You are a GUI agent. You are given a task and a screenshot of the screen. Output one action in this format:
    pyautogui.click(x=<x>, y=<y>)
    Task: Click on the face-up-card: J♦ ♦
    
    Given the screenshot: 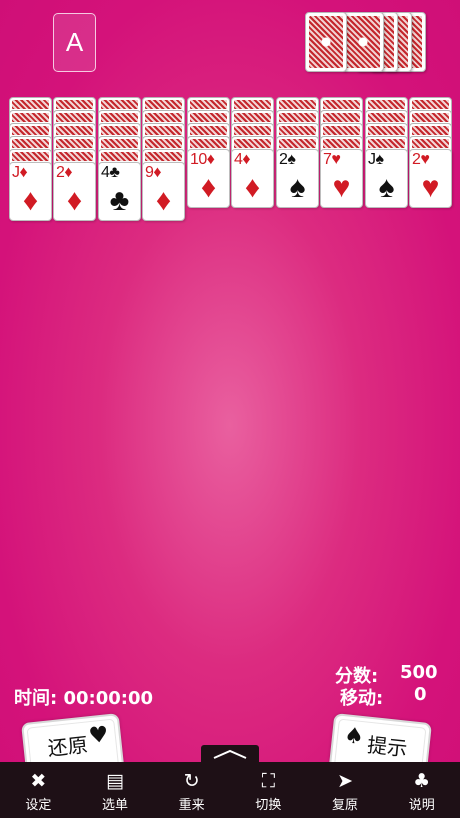 What is the action you would take?
    pyautogui.click(x=30, y=191)
    